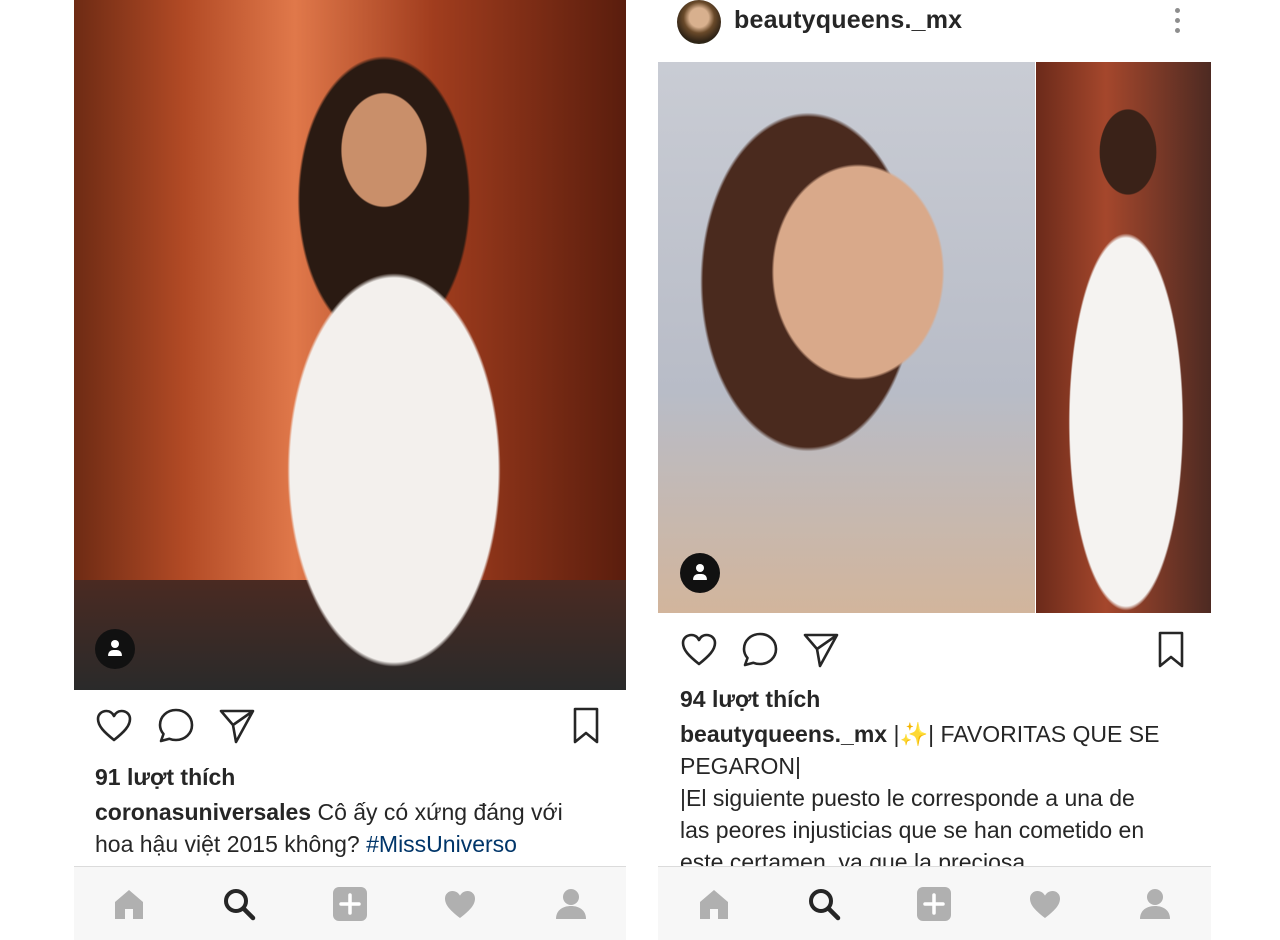  What do you see at coordinates (441, 844) in the screenshot?
I see `caption-hashtag: #MissUniverso` at bounding box center [441, 844].